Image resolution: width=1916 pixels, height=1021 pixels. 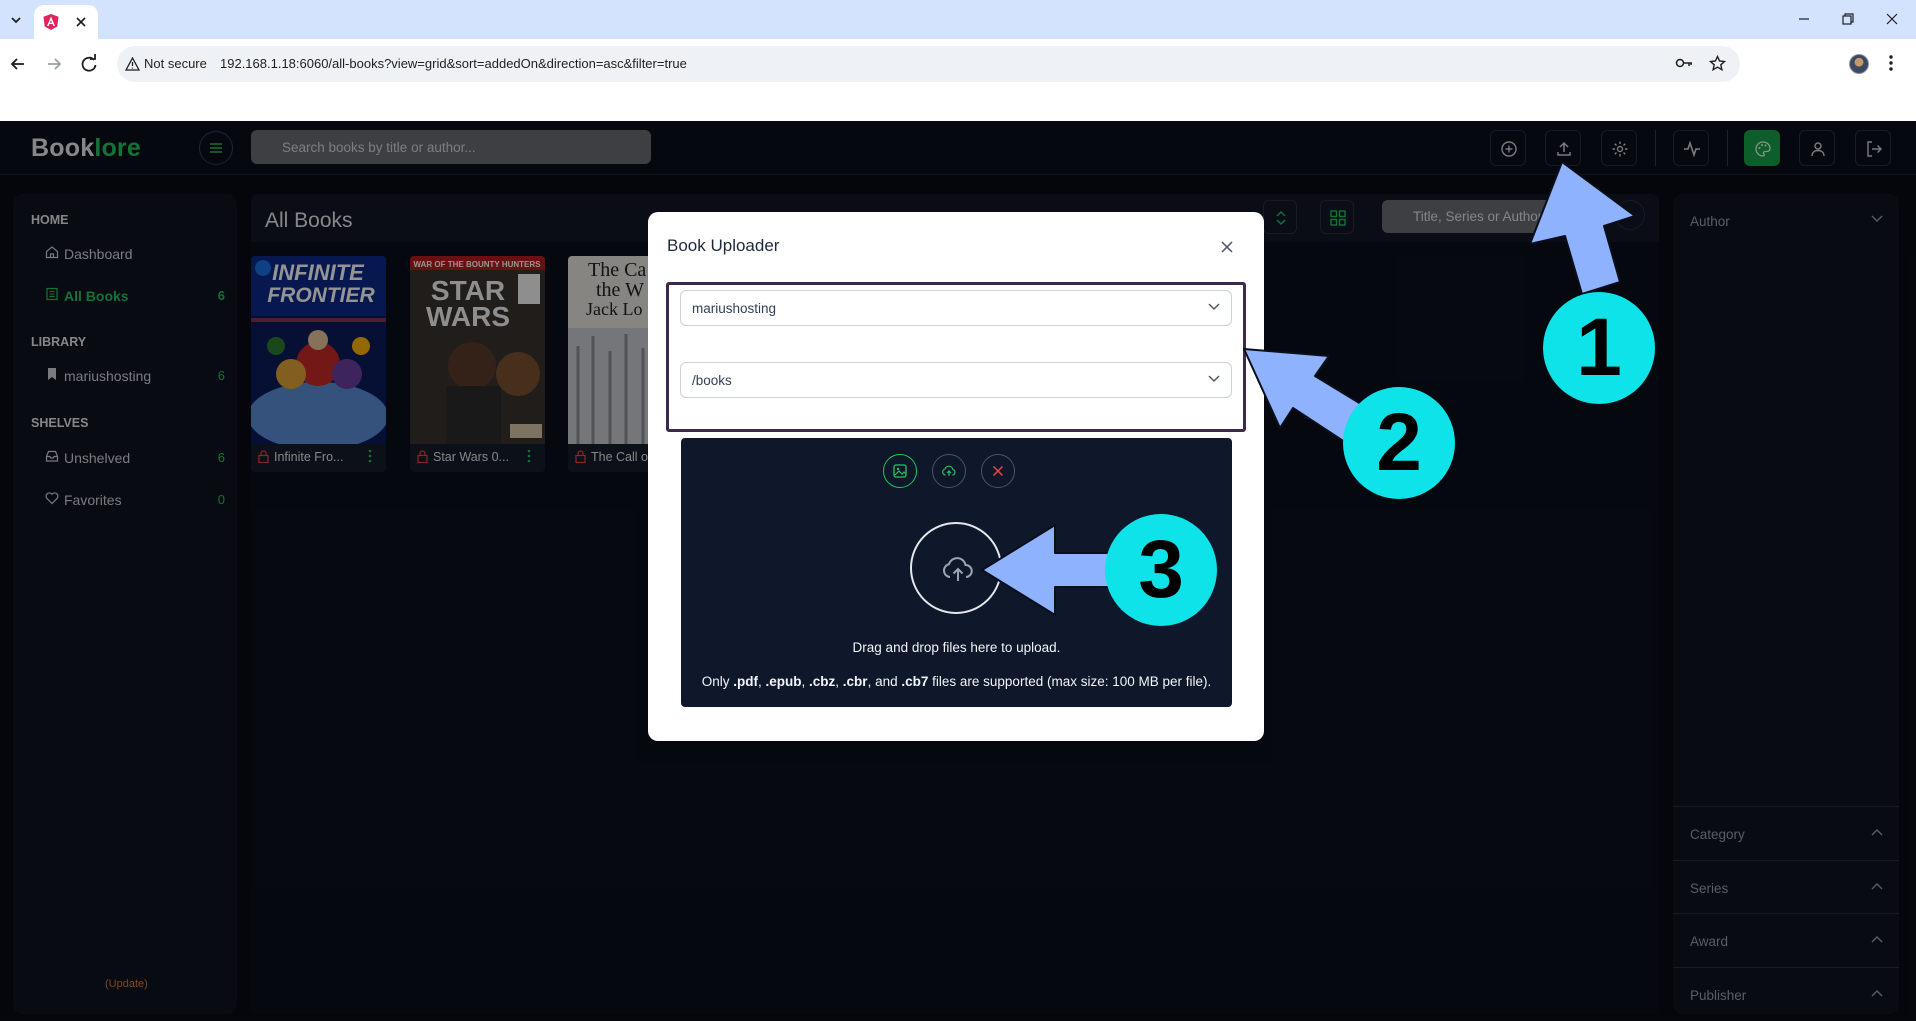 What do you see at coordinates (1804, 19) in the screenshot?
I see `minimize-icon` at bounding box center [1804, 19].